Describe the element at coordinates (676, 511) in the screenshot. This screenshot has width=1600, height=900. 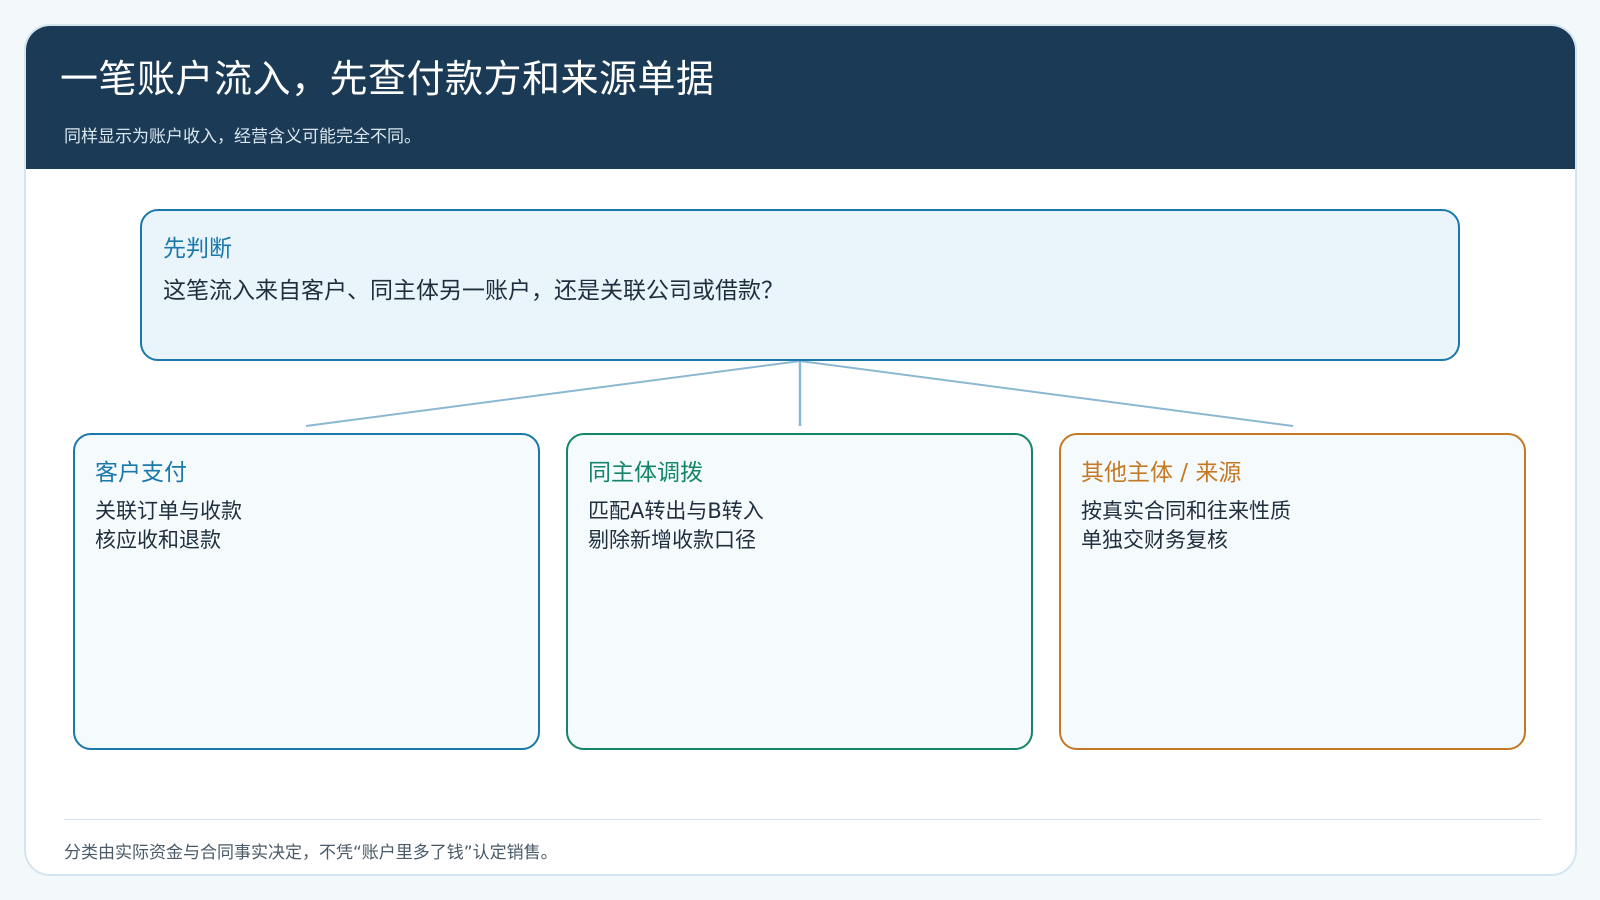
I see `branch-line: 匹配A转出与B转入` at that location.